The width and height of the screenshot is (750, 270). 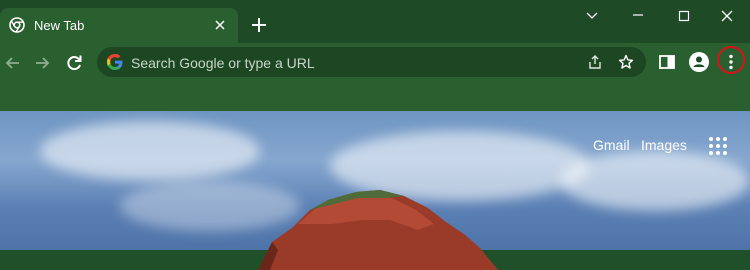 I want to click on menu-button, so click(x=731, y=62).